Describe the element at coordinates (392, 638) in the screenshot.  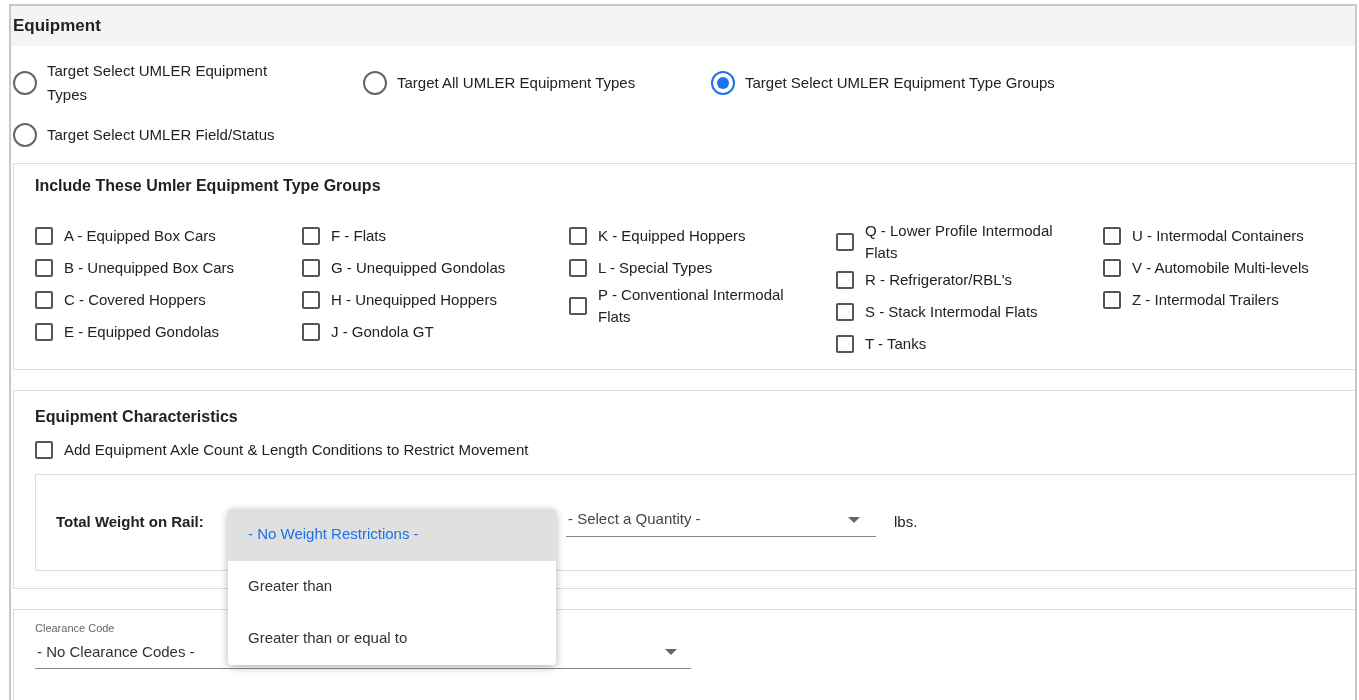
I see `menu-item: Greater than or equal to` at that location.